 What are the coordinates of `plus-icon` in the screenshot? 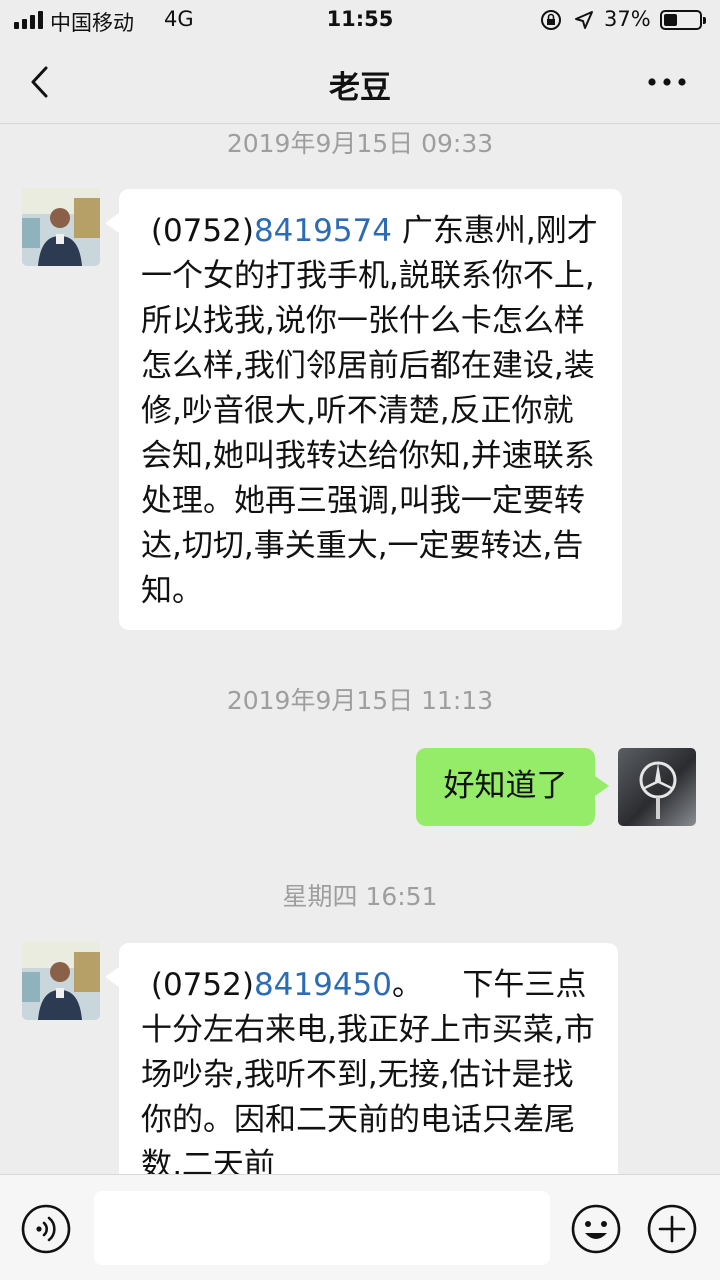 It's located at (672, 1229).